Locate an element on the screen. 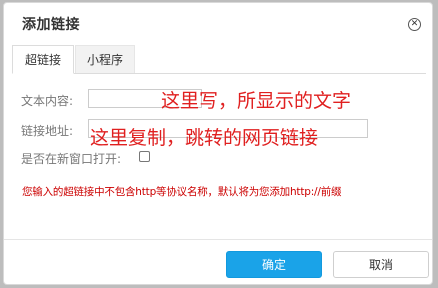 The image size is (438, 288). tab-hyperlink: 超链接 is located at coordinates (43, 59).